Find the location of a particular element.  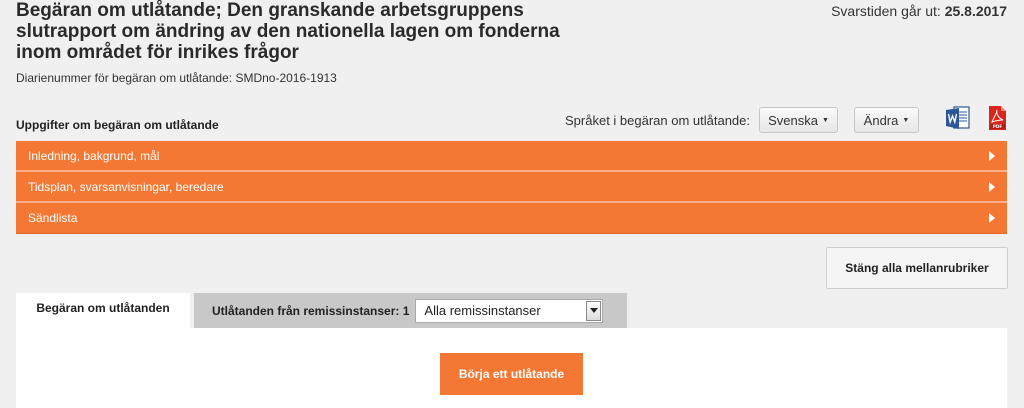

svg-text: PDF is located at coordinates (998, 126).